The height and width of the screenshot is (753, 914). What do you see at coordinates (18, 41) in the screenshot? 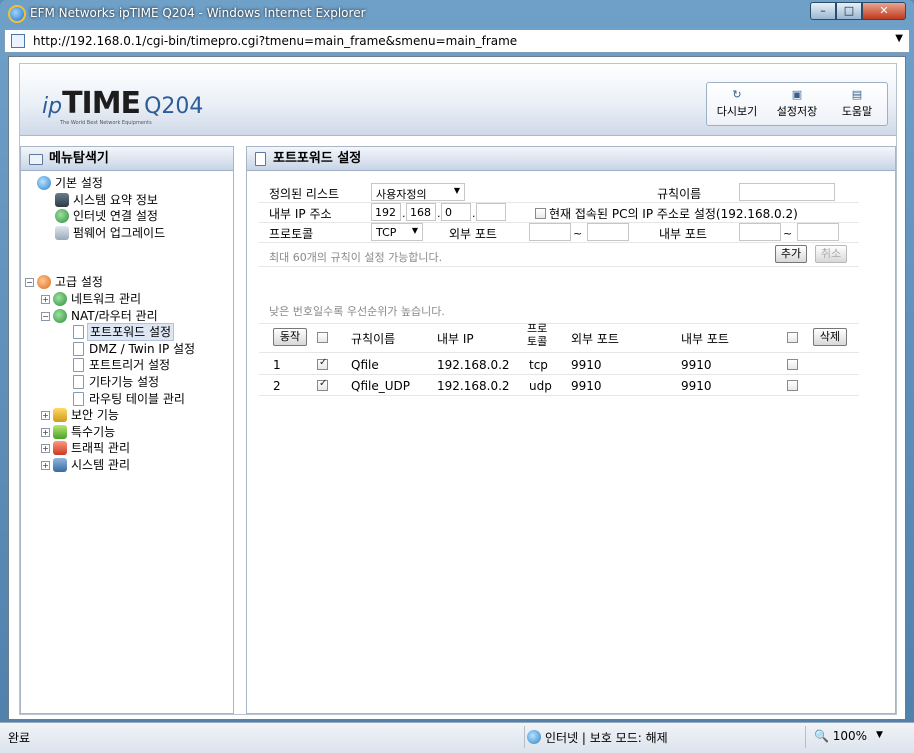
I see `page-icon` at bounding box center [18, 41].